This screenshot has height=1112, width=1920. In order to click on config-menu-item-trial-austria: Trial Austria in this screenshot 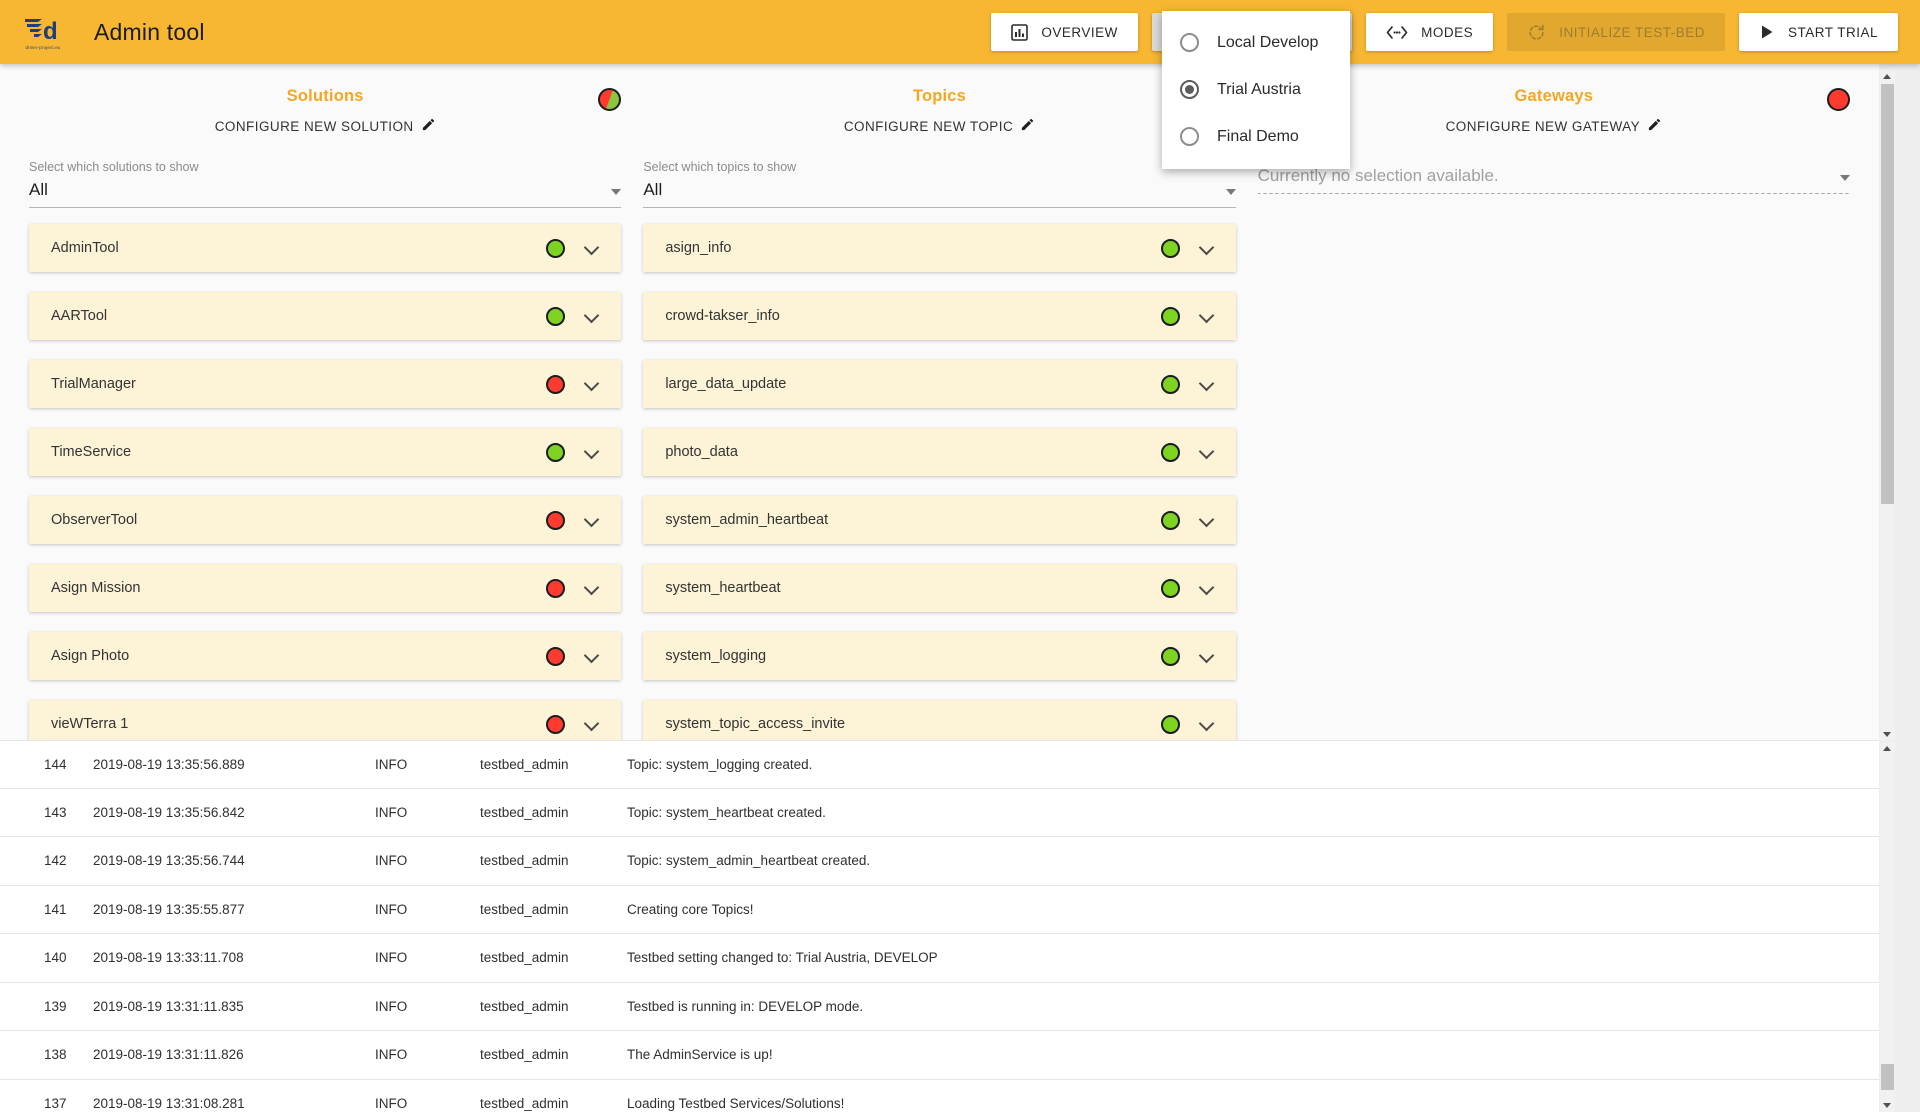, I will do `click(1256, 89)`.